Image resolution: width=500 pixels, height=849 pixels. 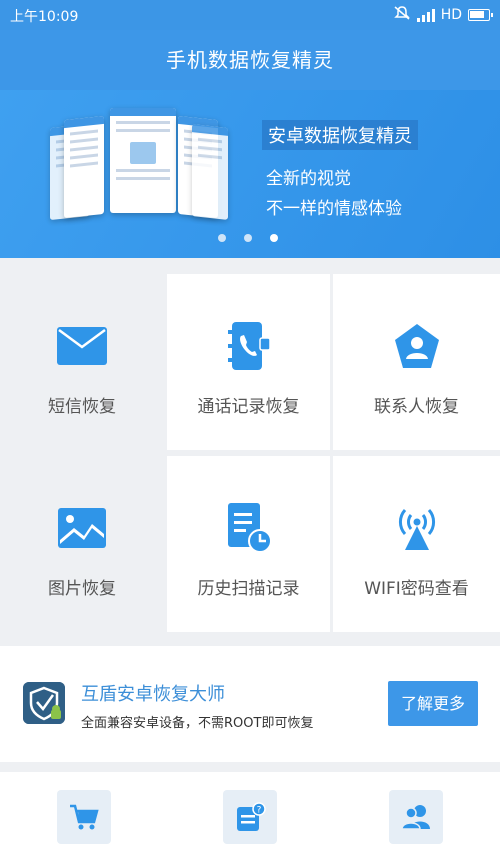 I want to click on bottom-shortcuts: ?, so click(x=250, y=810).